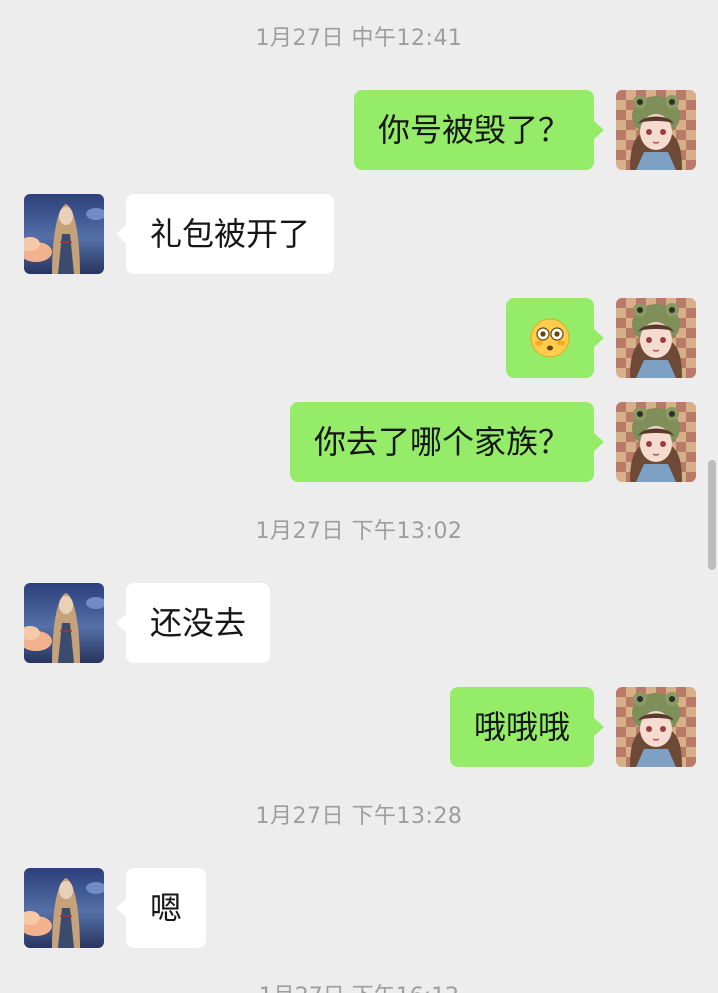 The image size is (718, 993). I want to click on timestamp: 1月27日 下午13:02, so click(359, 531).